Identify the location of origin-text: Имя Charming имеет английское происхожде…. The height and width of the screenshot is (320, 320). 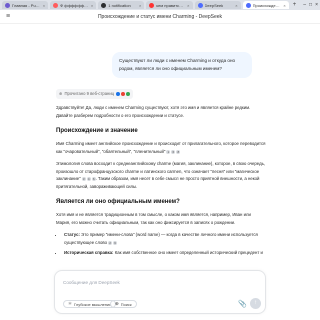
(161, 147).